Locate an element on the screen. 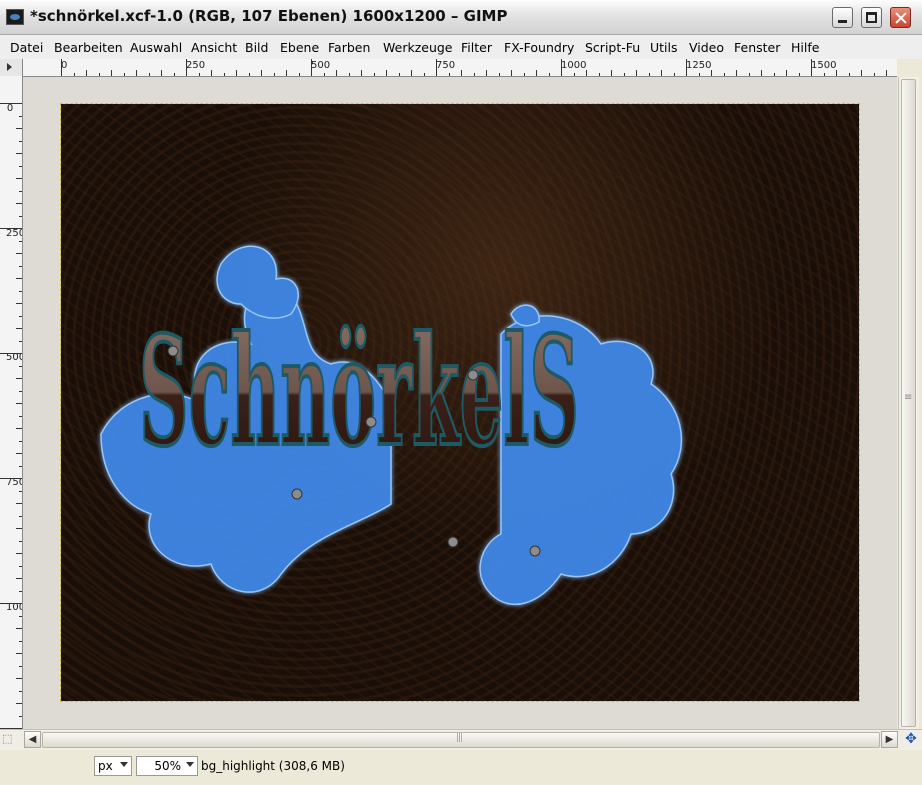 The width and height of the screenshot is (922, 785). ruler-label: 250 is located at coordinates (196, 65).